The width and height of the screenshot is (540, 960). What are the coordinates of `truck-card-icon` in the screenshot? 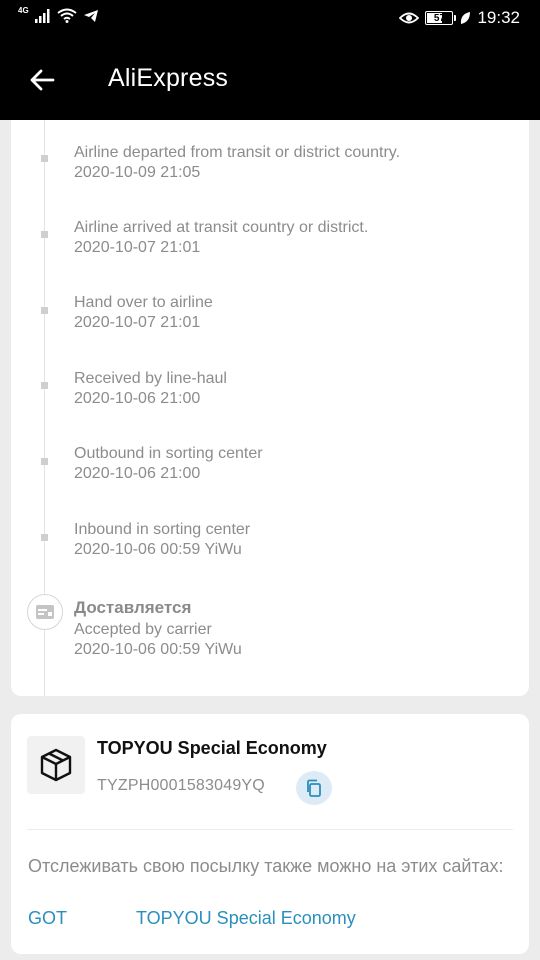 It's located at (45, 612).